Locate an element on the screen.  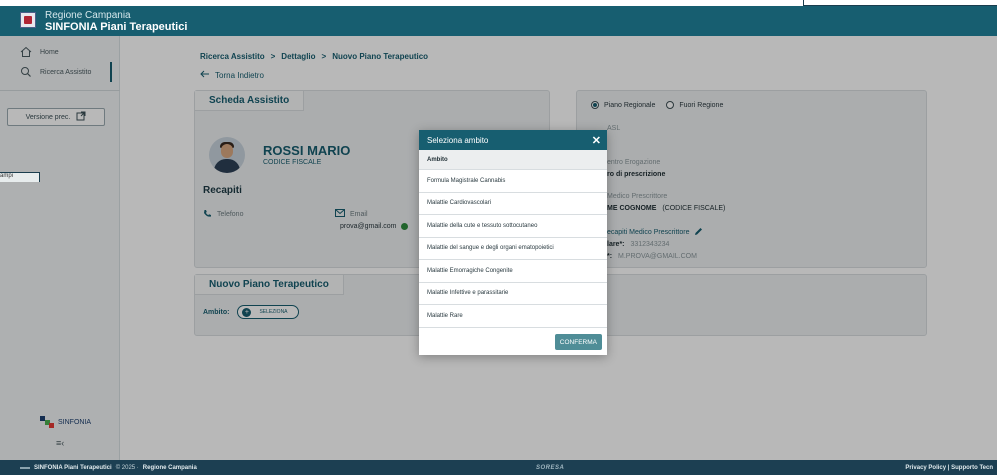
footer-links: Privacy Policy | Supporto Tecn is located at coordinates (949, 468).